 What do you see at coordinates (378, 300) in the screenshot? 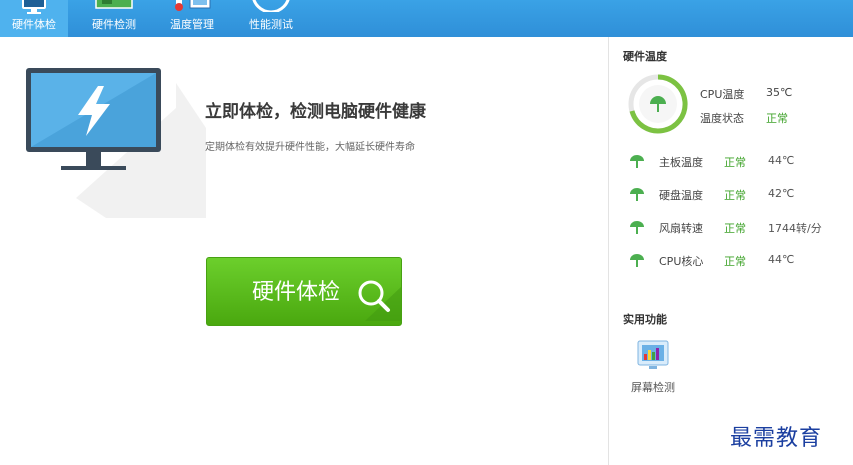
I see `magnifier-icon` at bounding box center [378, 300].